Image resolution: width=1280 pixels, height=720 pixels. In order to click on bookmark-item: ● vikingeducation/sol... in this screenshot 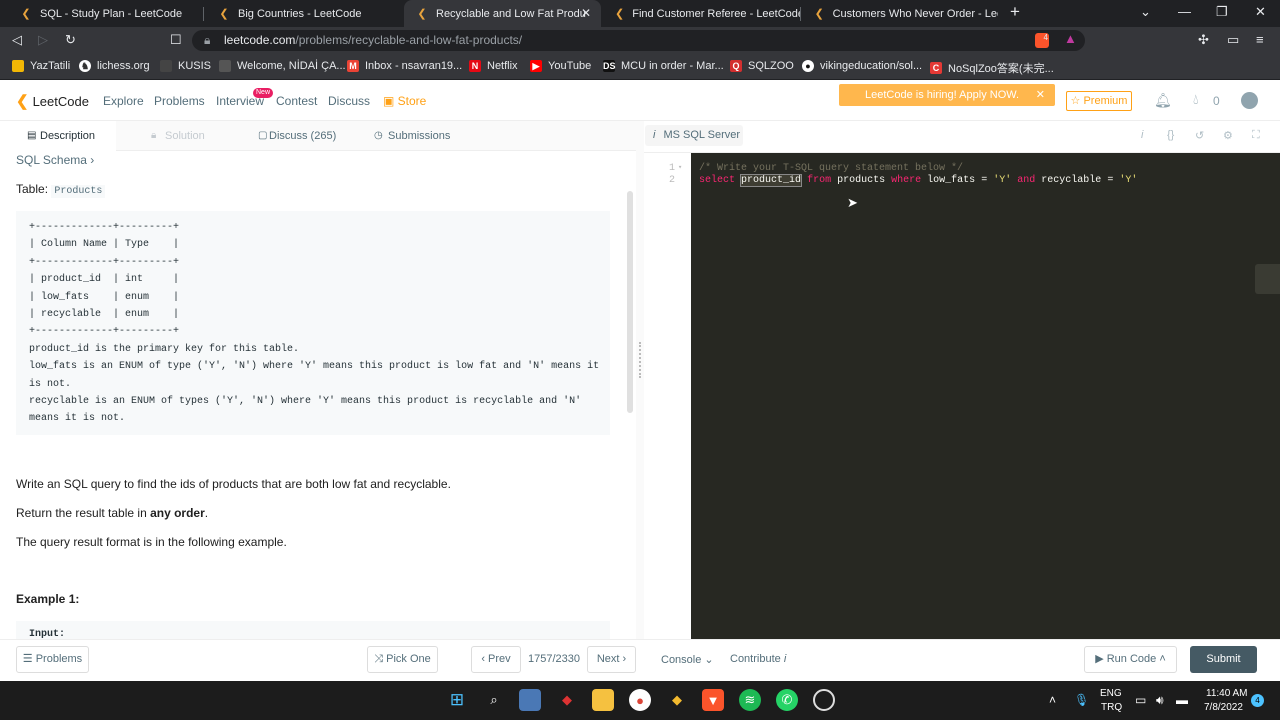, I will do `click(862, 66)`.